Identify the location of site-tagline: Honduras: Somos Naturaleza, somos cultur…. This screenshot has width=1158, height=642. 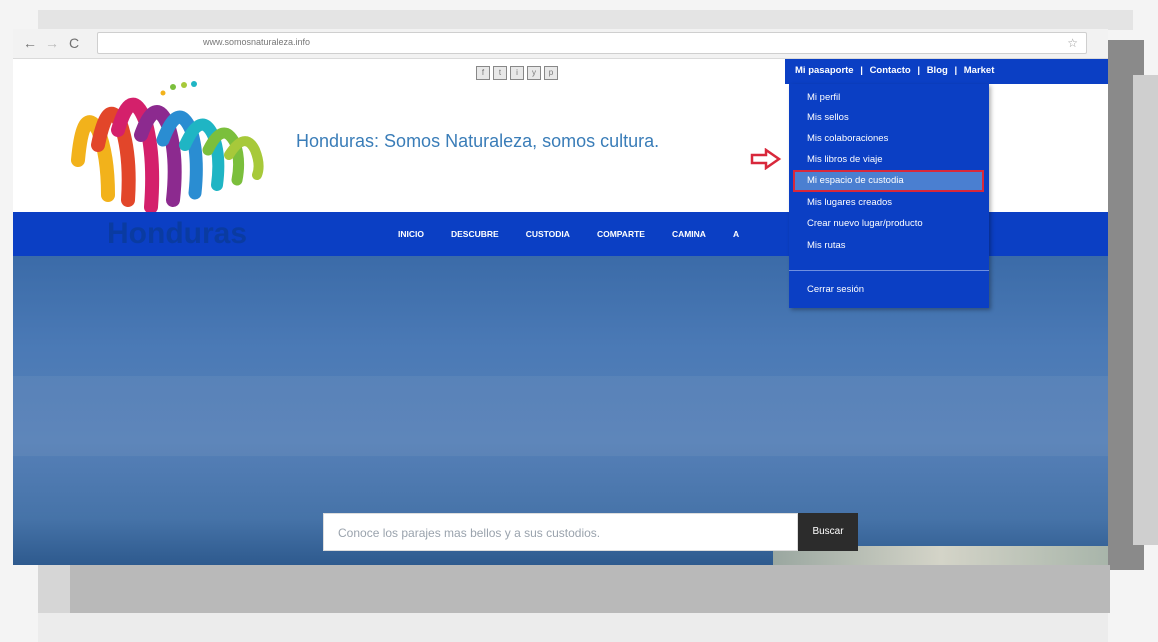
(478, 141).